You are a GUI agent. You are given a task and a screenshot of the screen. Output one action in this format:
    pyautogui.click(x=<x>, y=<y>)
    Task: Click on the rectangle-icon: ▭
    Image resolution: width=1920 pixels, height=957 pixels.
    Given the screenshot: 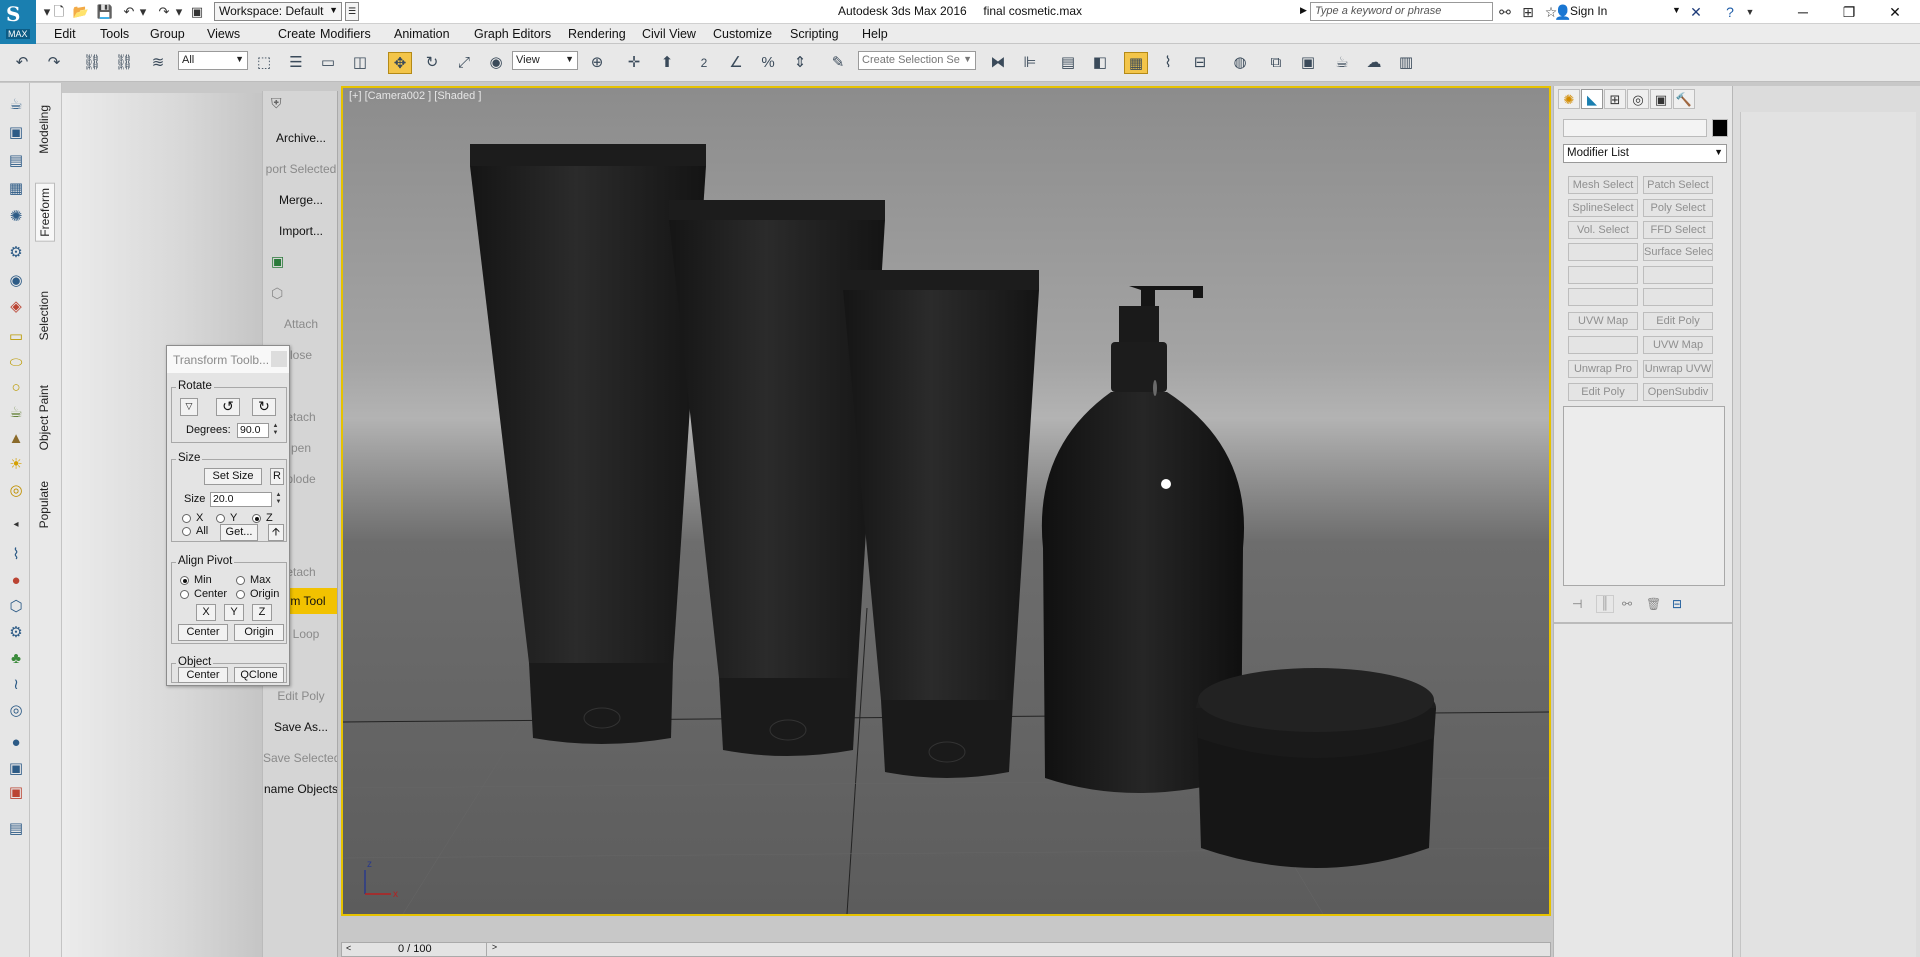 What is the action you would take?
    pyautogui.click(x=16, y=337)
    